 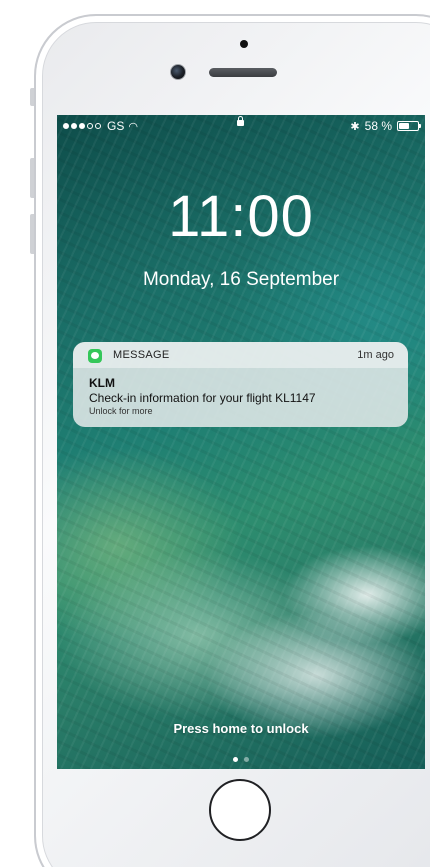 I want to click on lock-icon, so click(x=240, y=121).